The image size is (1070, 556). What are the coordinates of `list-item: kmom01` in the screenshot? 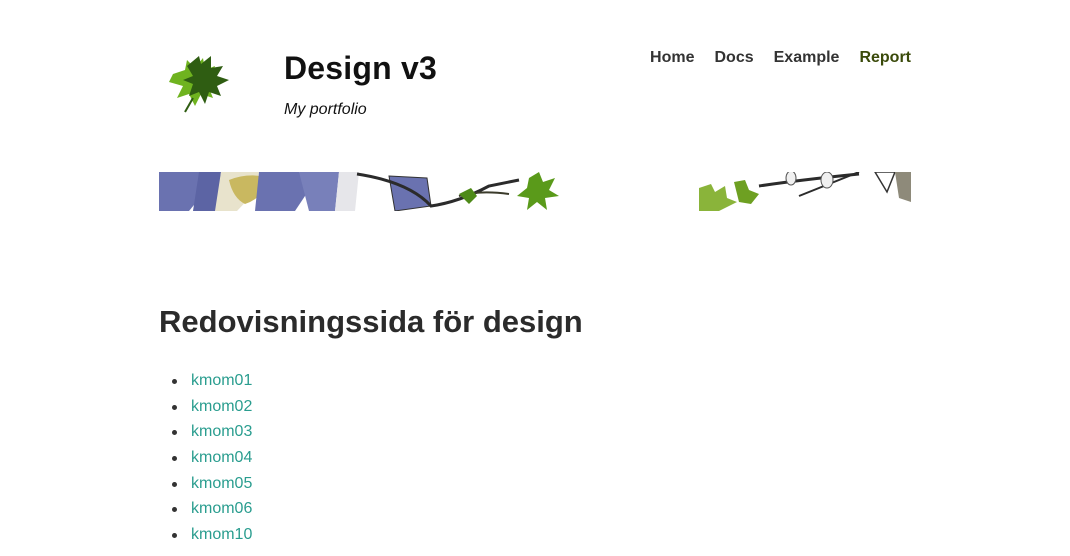 It's located at (211, 383).